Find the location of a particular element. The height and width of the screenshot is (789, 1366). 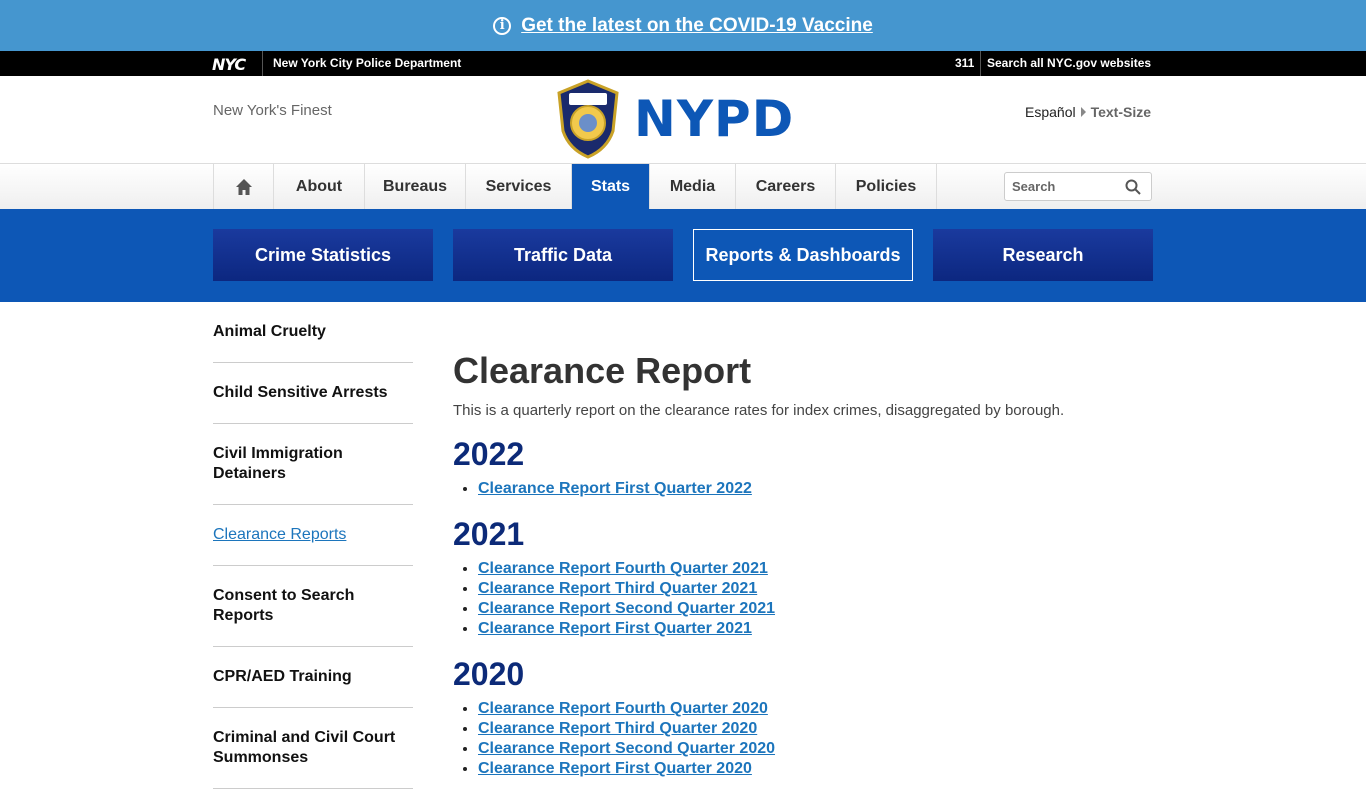

search-input is located at coordinates (1060, 186).